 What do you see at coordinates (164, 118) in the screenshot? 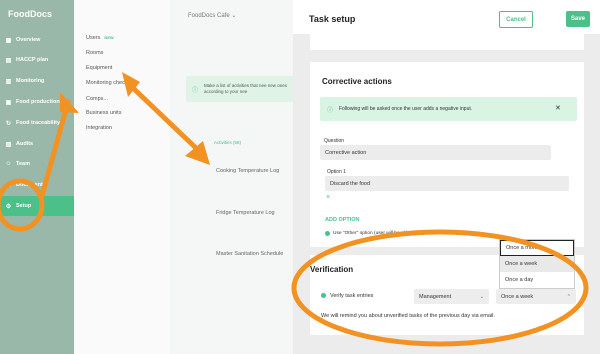
I see `annotation-arrow-down` at bounding box center [164, 118].